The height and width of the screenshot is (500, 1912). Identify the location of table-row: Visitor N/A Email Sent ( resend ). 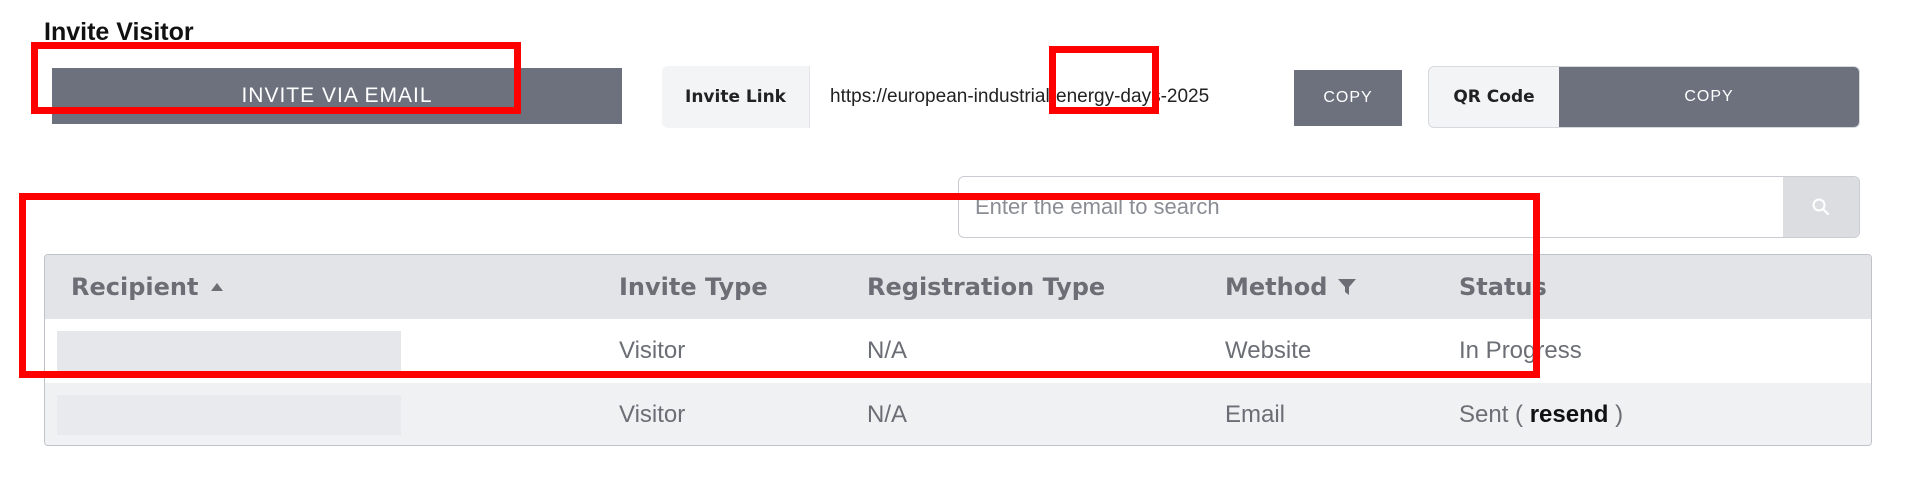
(958, 414).